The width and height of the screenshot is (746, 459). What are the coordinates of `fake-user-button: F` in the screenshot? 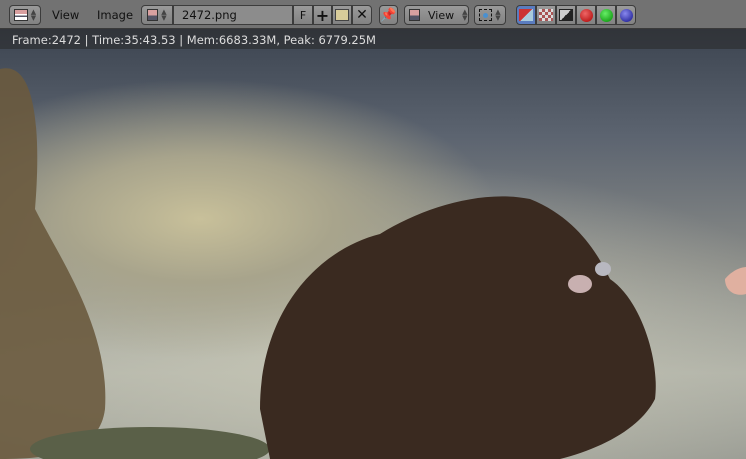 It's located at (303, 15).